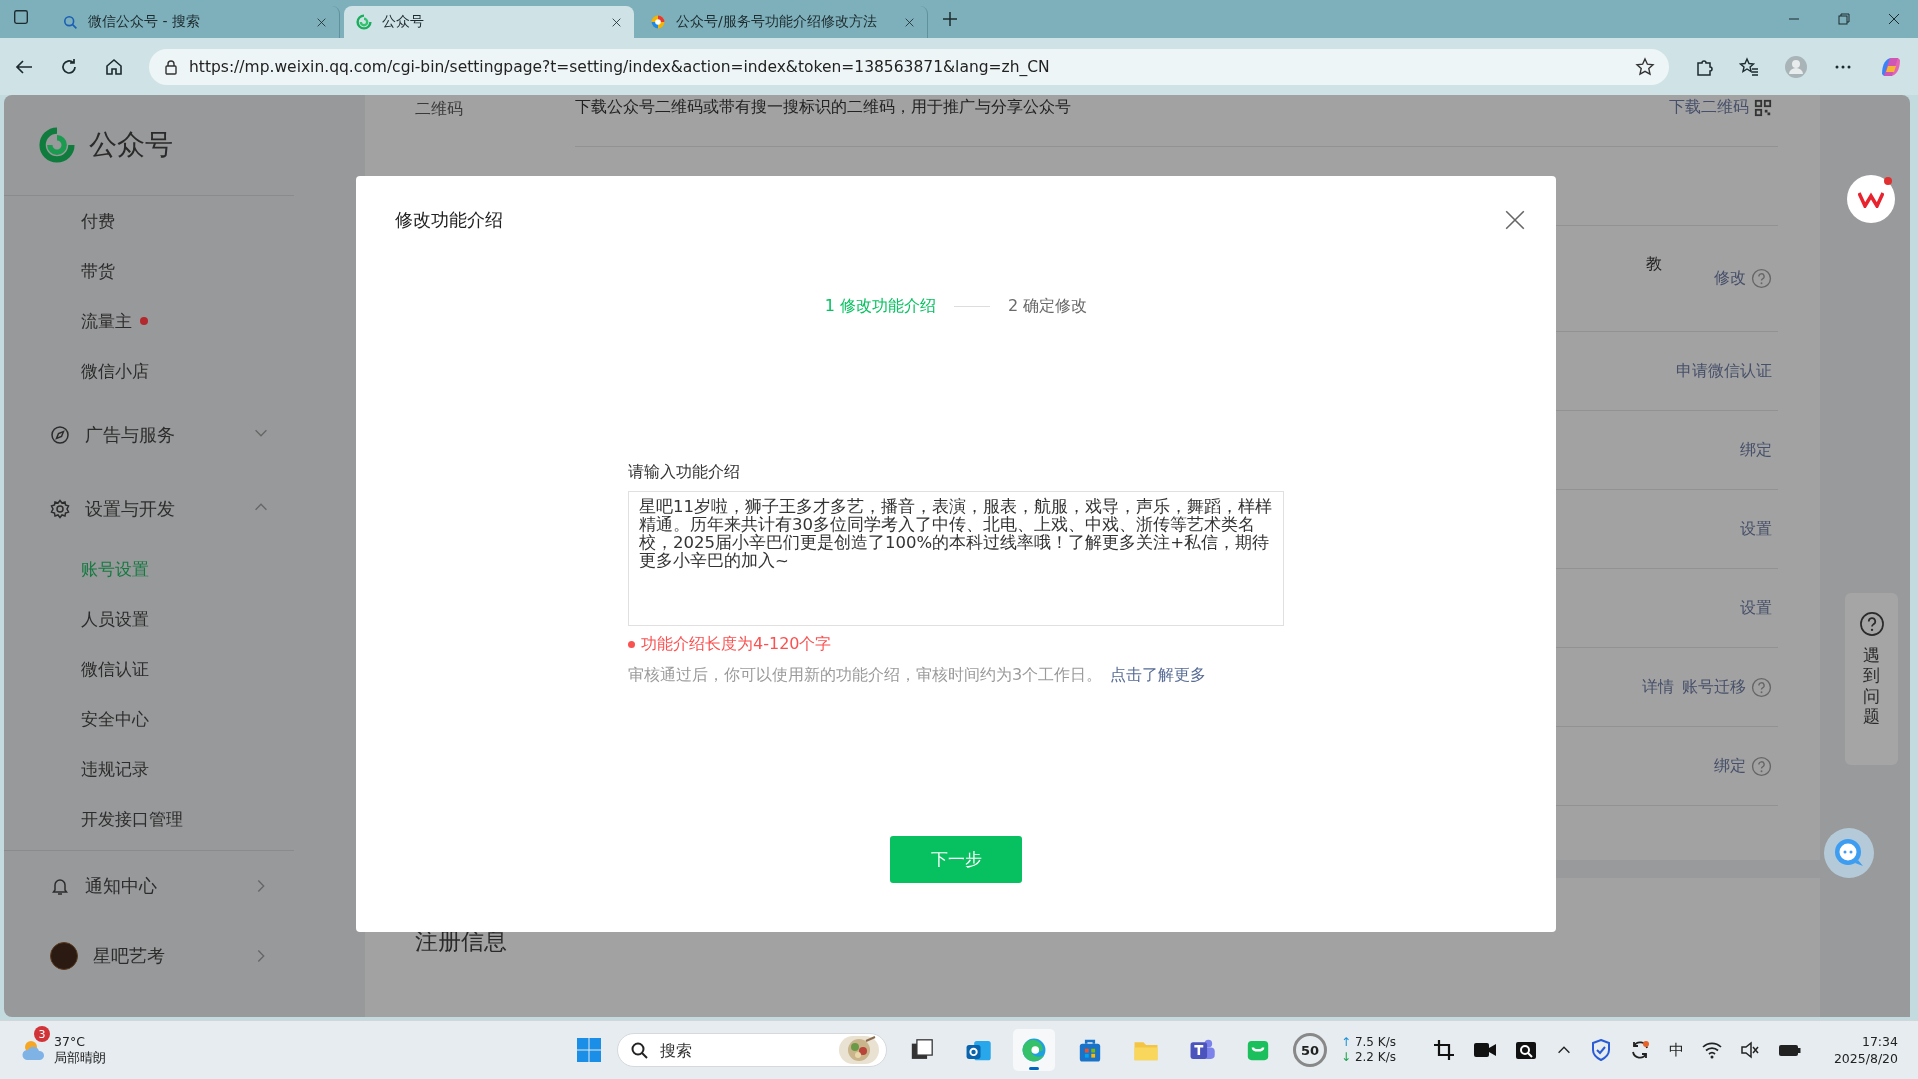 This screenshot has height=1079, width=1918. Describe the element at coordinates (114, 66) in the screenshot. I see `home-icon` at that location.